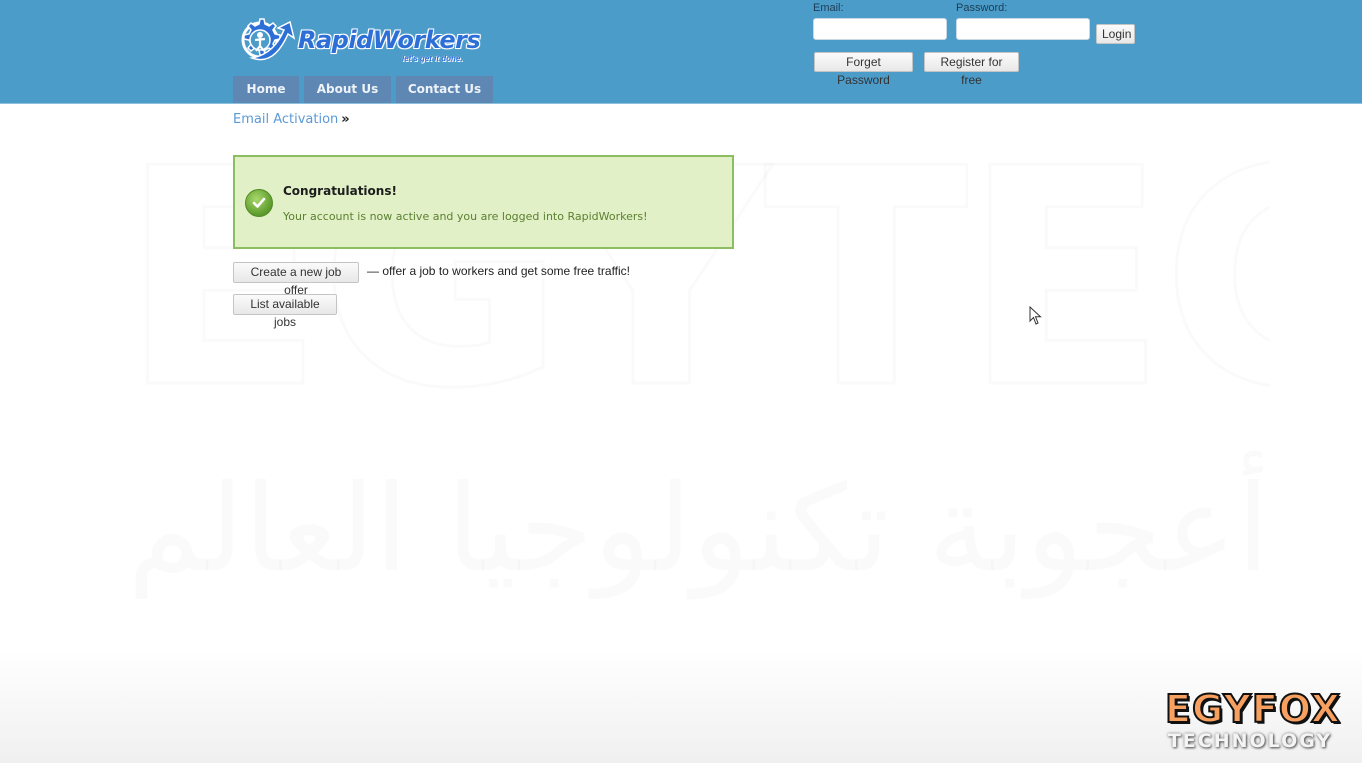  I want to click on mouse-cursor-icon, so click(1035, 315).